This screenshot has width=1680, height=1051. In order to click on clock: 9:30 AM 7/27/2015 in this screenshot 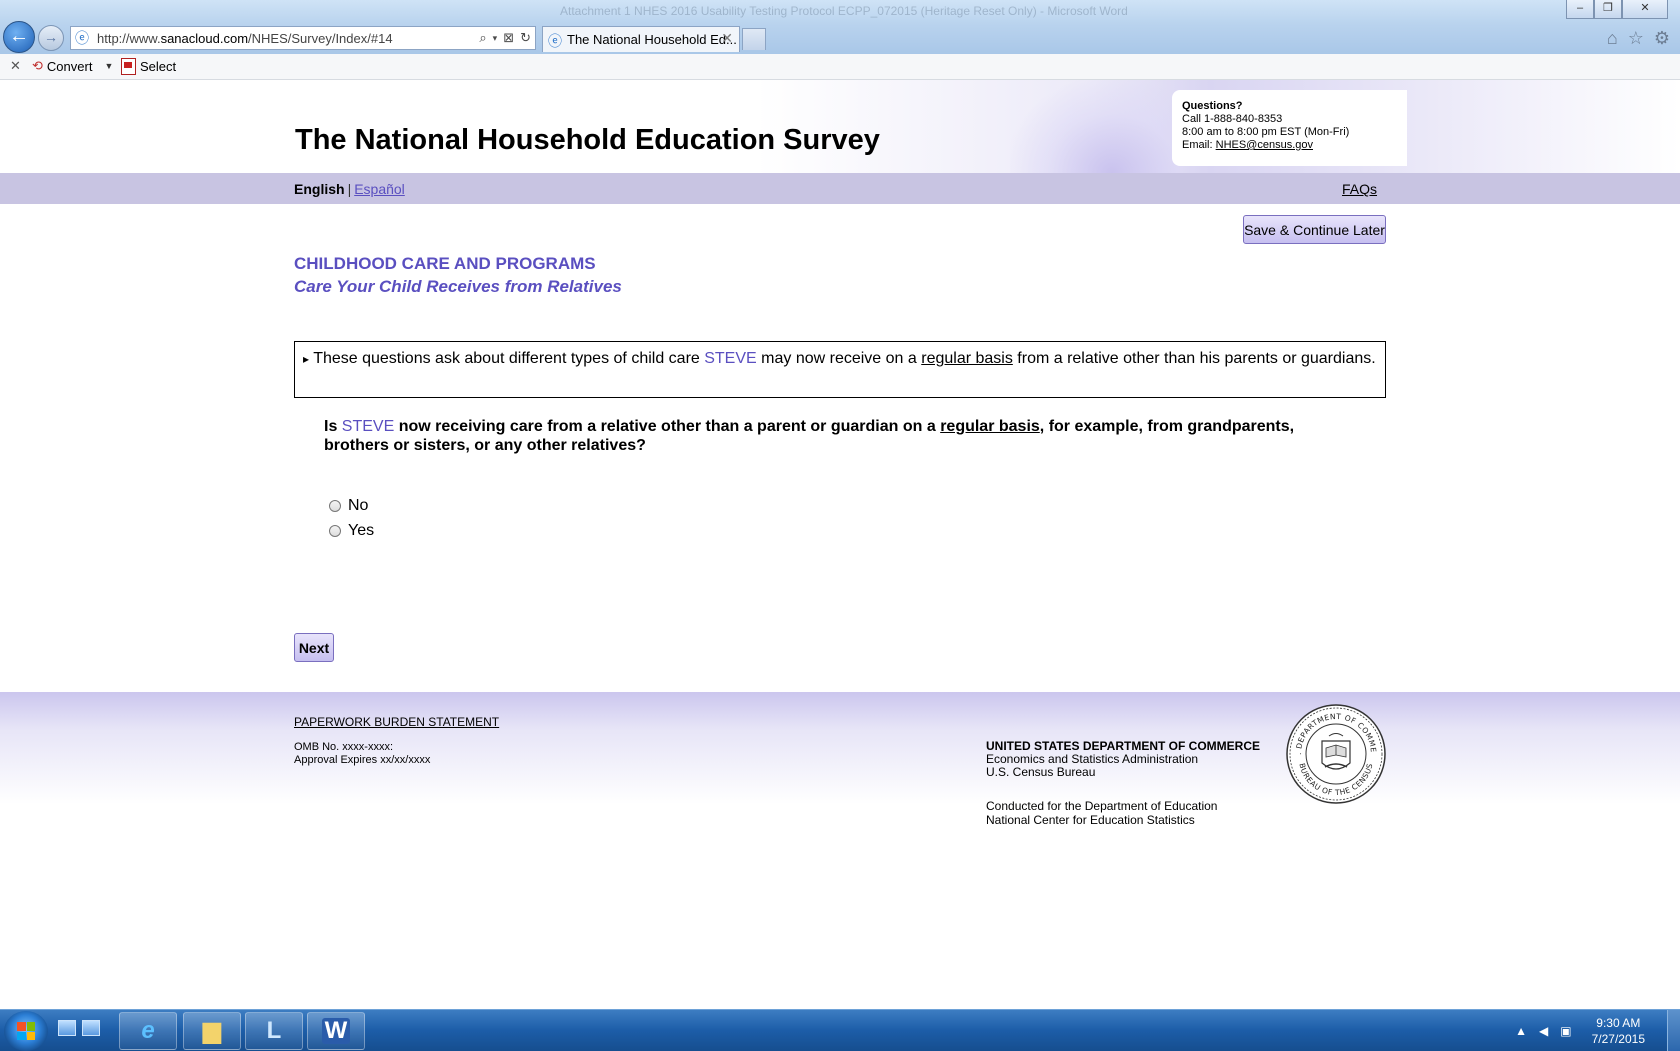, I will do `click(1618, 1031)`.